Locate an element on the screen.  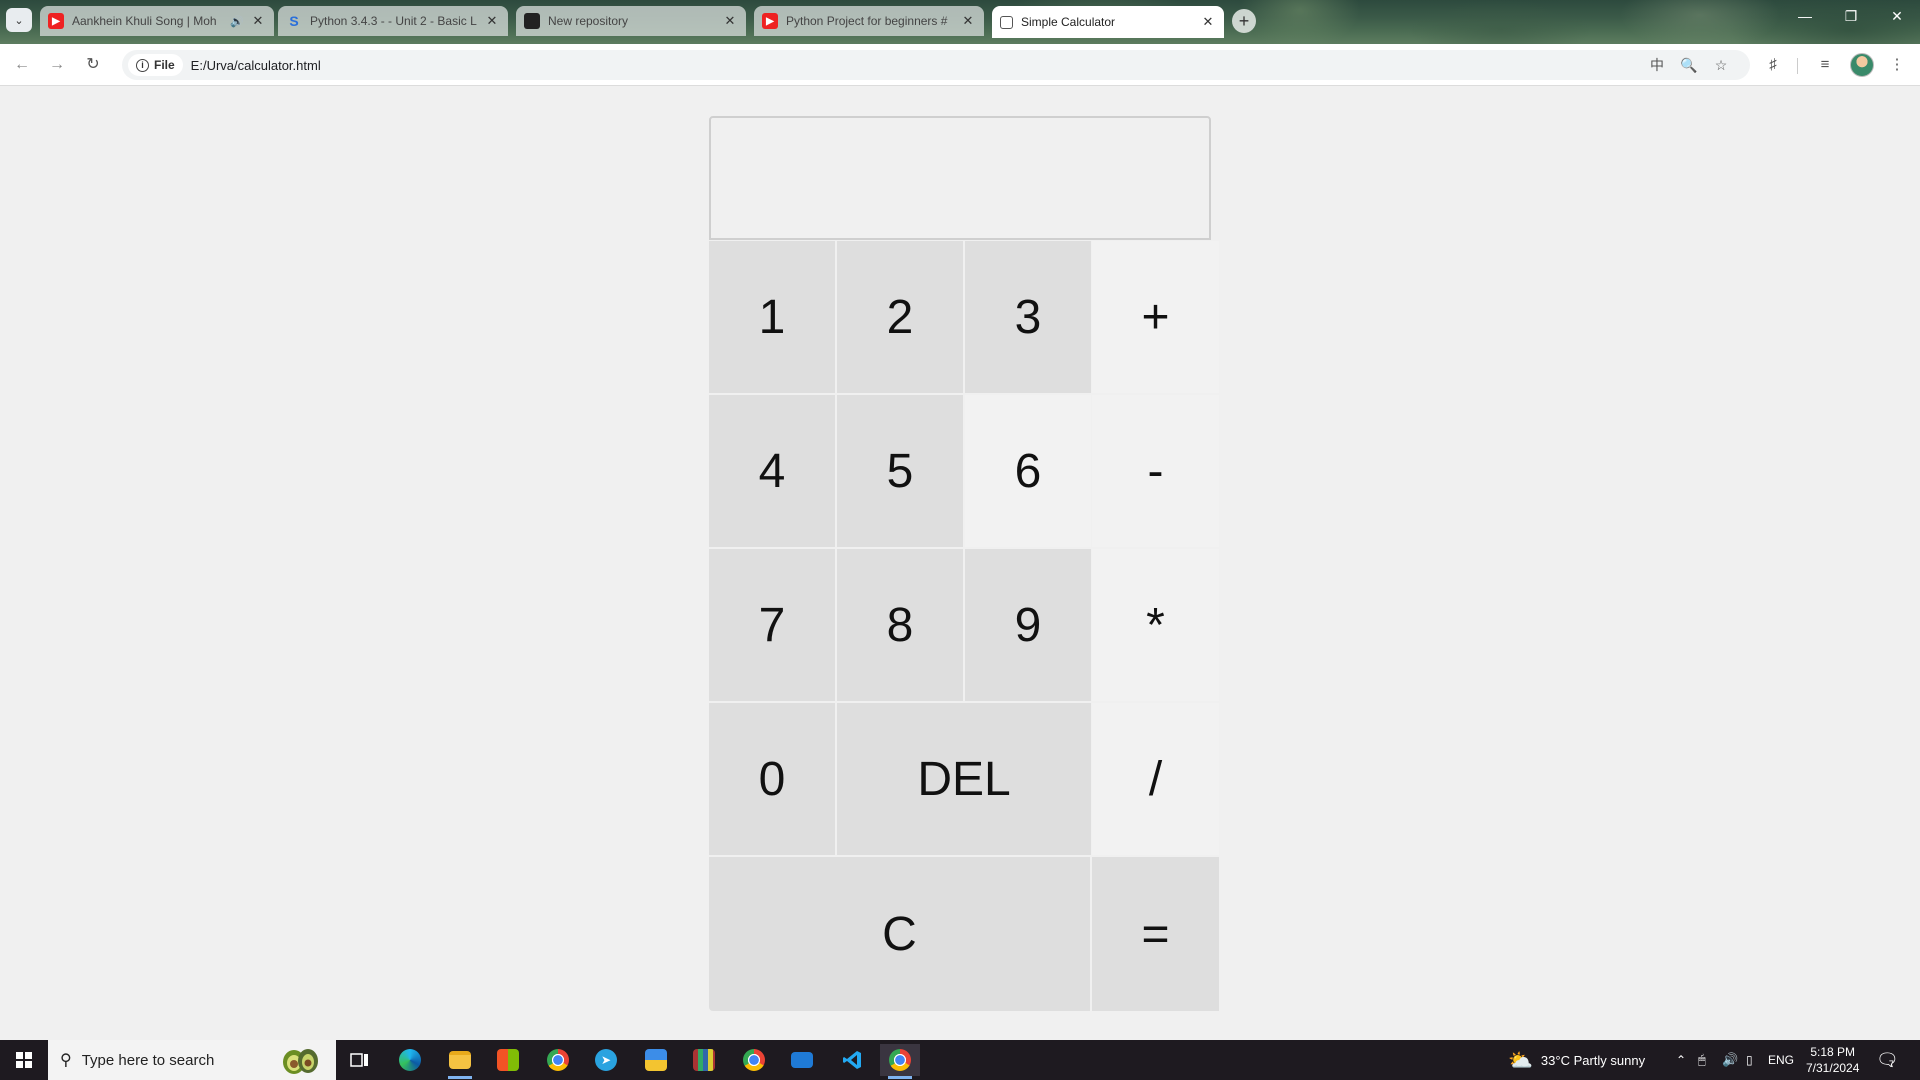
network-icon: 🖱 is located at coordinates (1702, 1060).